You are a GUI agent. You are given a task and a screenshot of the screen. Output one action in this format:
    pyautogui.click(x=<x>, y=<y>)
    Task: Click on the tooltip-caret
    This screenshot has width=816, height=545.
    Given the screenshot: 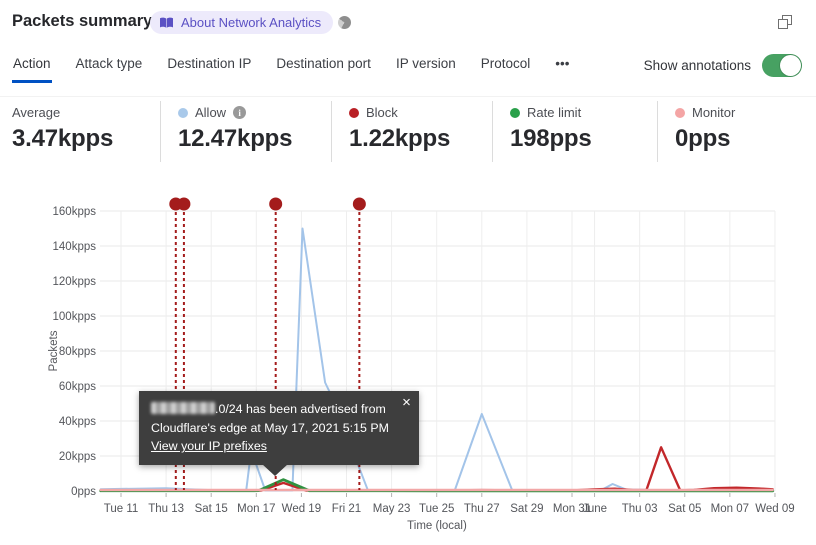 What is the action you would take?
    pyautogui.click(x=275, y=469)
    